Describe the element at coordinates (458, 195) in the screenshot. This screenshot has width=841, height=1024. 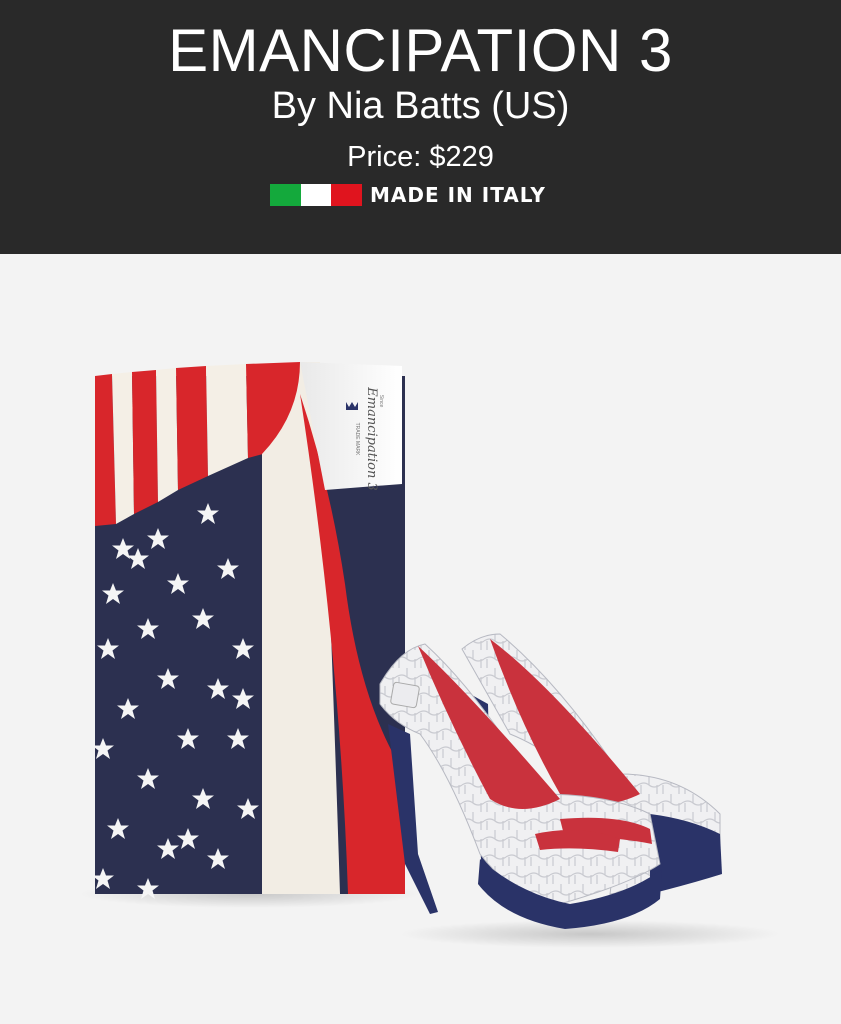
I see `made-in-label: MADE IN ITALY` at that location.